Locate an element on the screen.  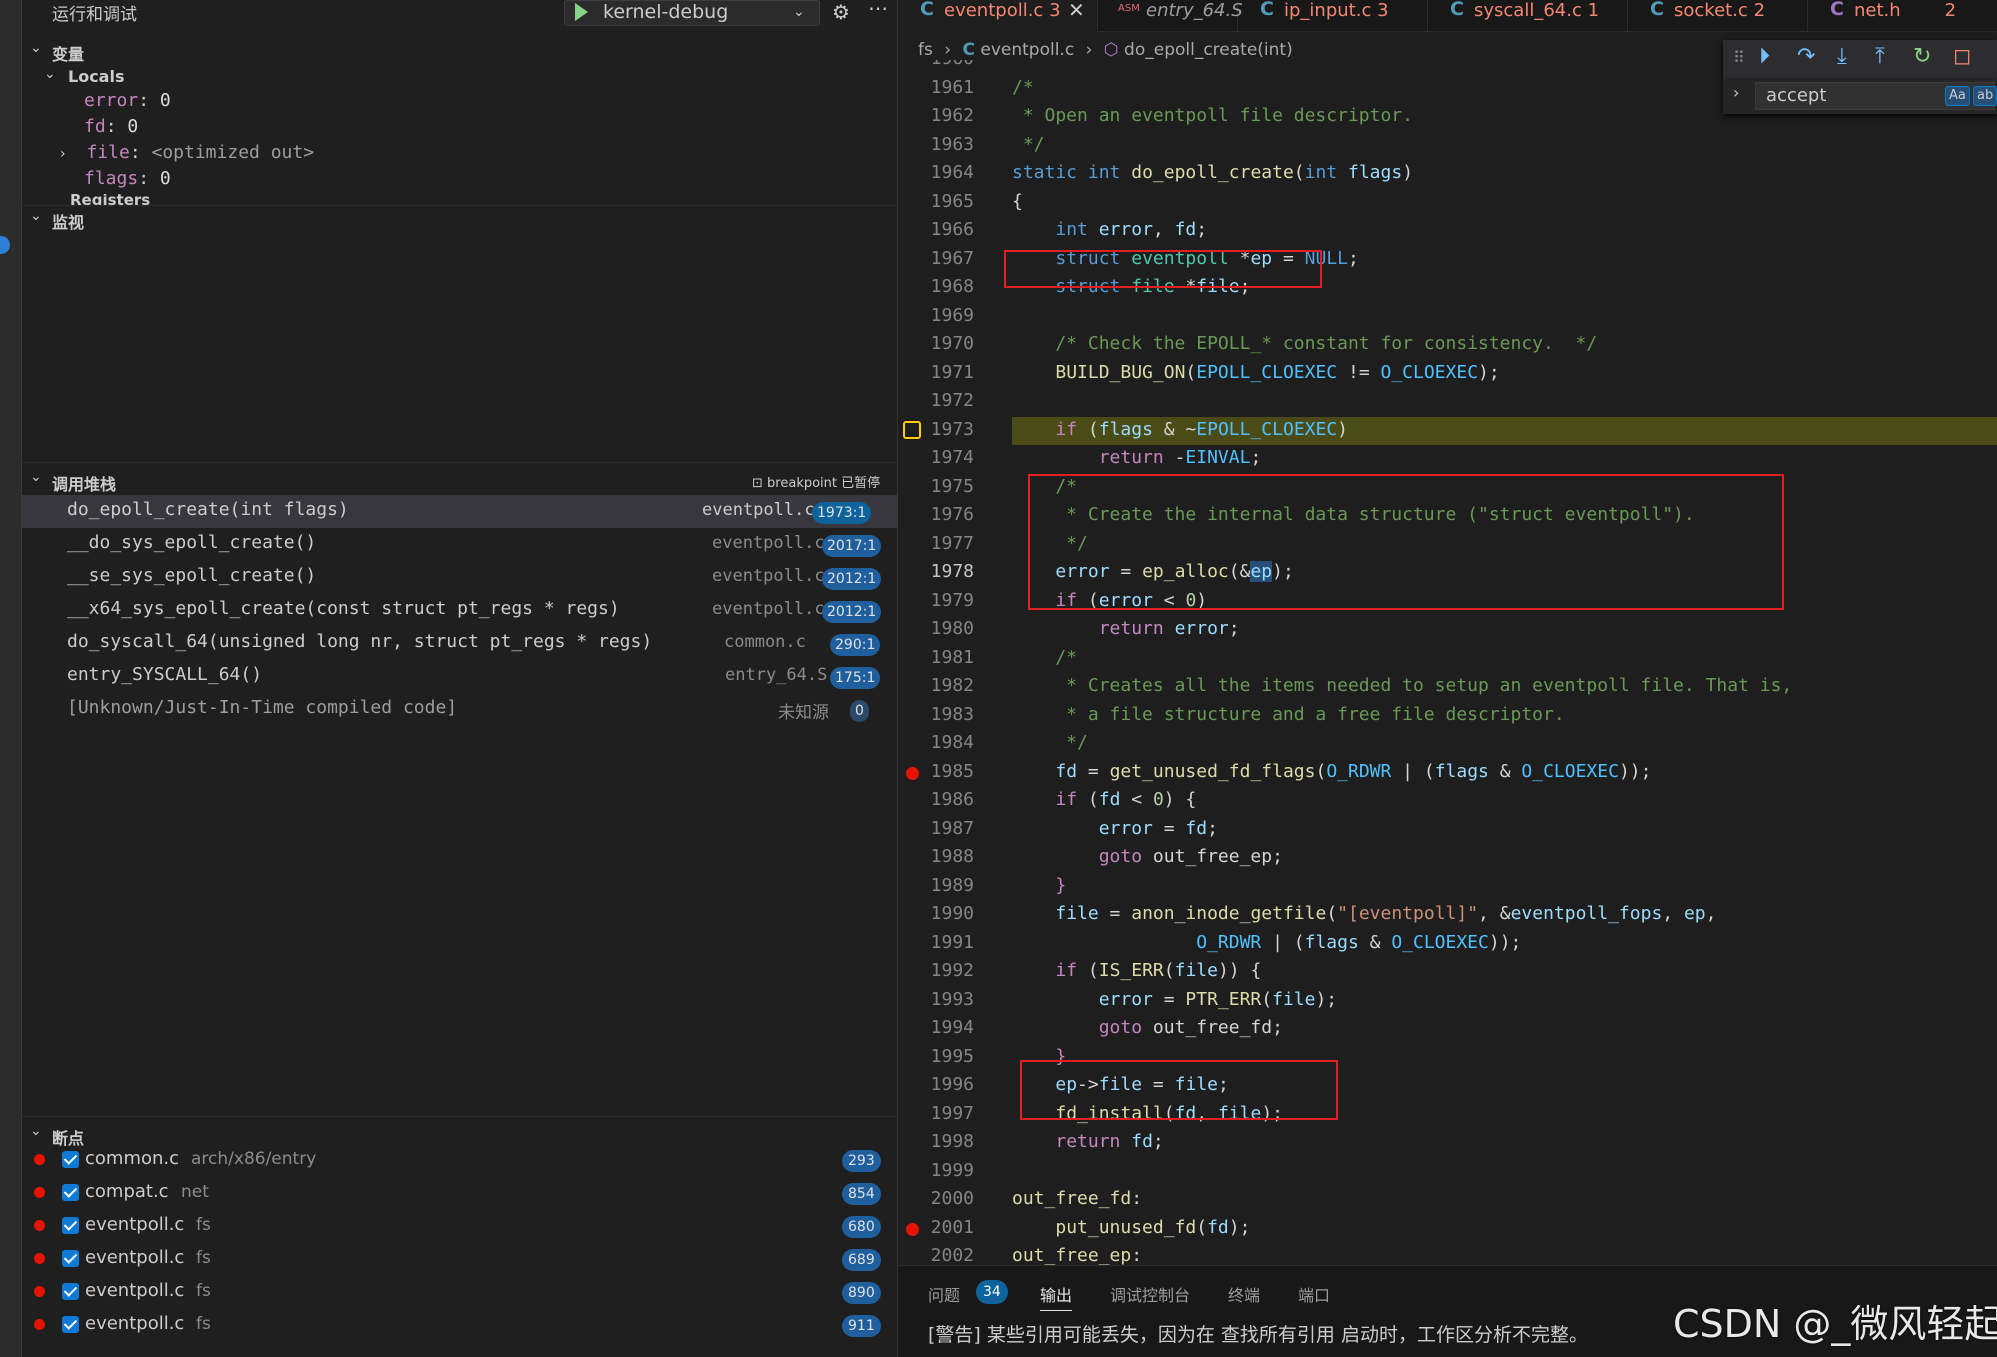
breadcrumb-symbol: do_epoll_create(int) is located at coordinates (1208, 50).